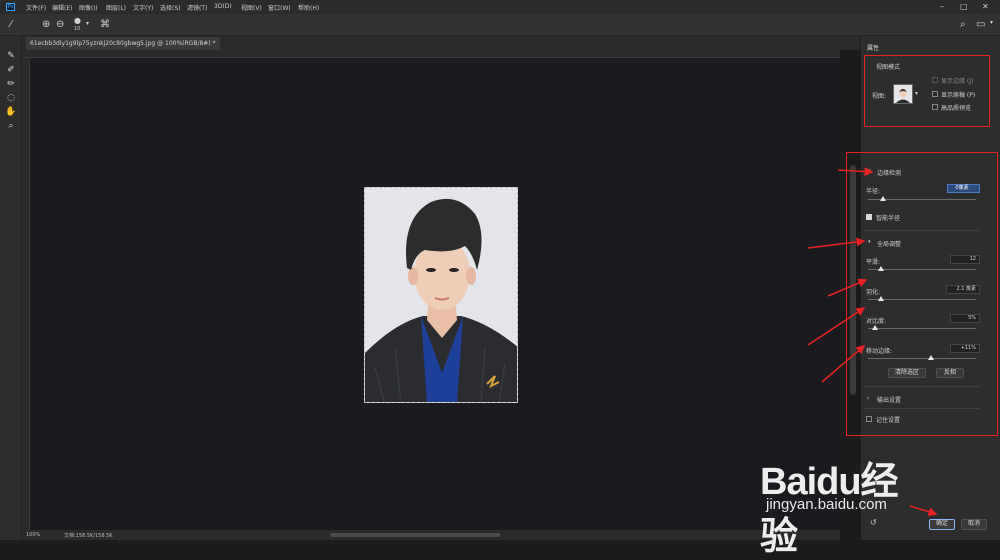 Image resolution: width=1000 pixels, height=560 pixels. What do you see at coordinates (855, 172) in the screenshot?
I see `arrow-edge-detection` at bounding box center [855, 172].